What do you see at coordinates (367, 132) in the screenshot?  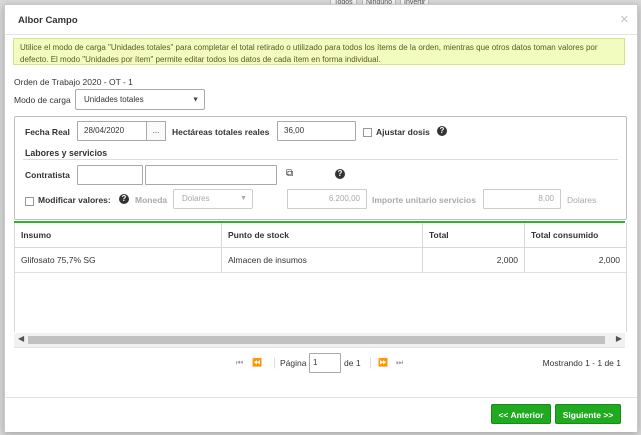 I see `ajustar-dosis-checkbox` at bounding box center [367, 132].